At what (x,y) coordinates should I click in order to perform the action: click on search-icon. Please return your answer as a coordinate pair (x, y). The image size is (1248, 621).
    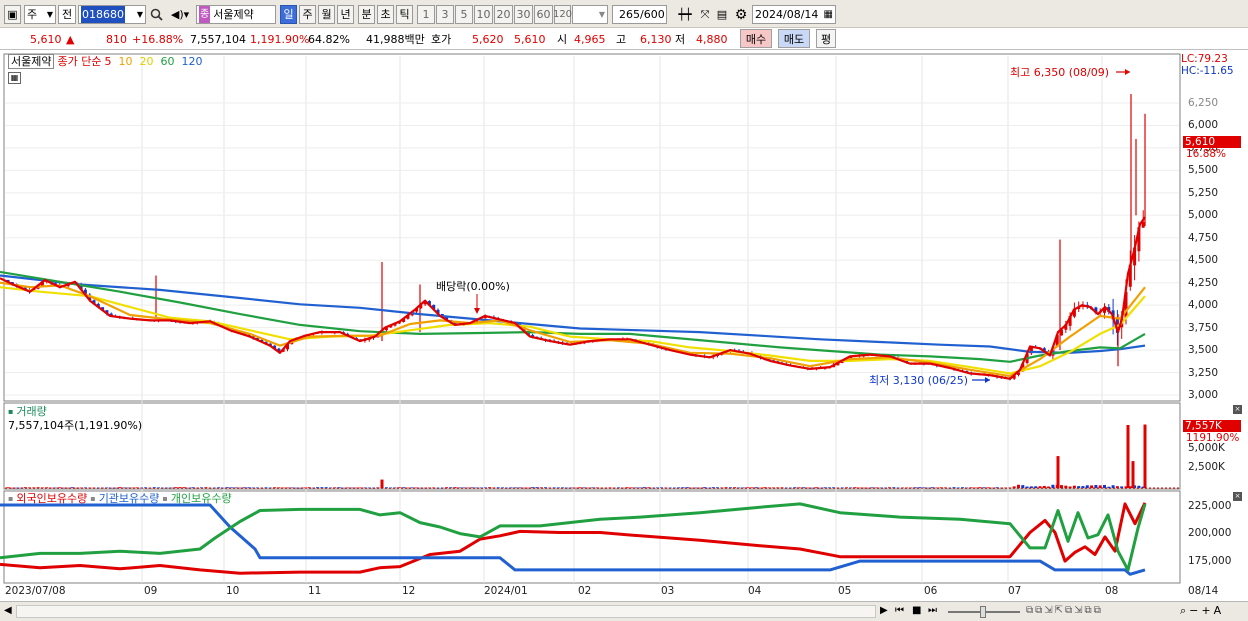
    Looking at the image, I should click on (156, 14).